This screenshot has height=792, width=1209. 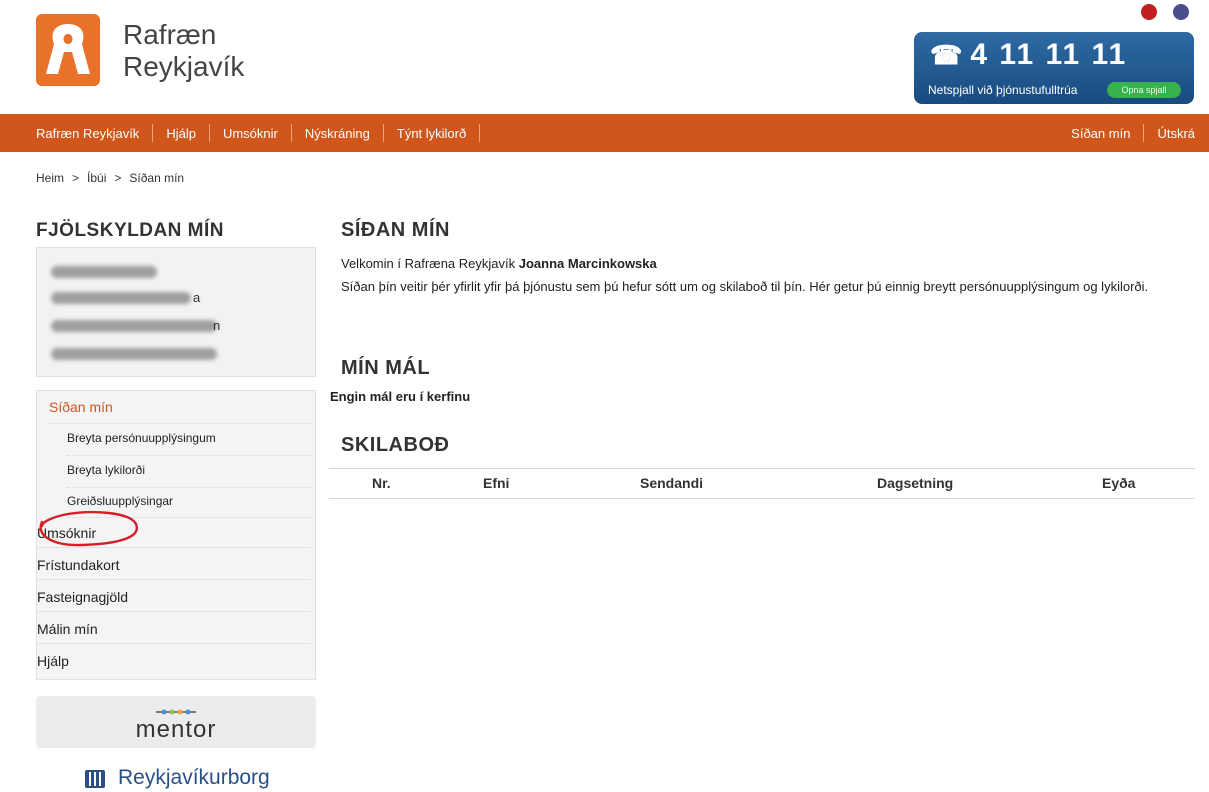 What do you see at coordinates (197, 297) in the screenshot?
I see `member-name-fragment: a` at bounding box center [197, 297].